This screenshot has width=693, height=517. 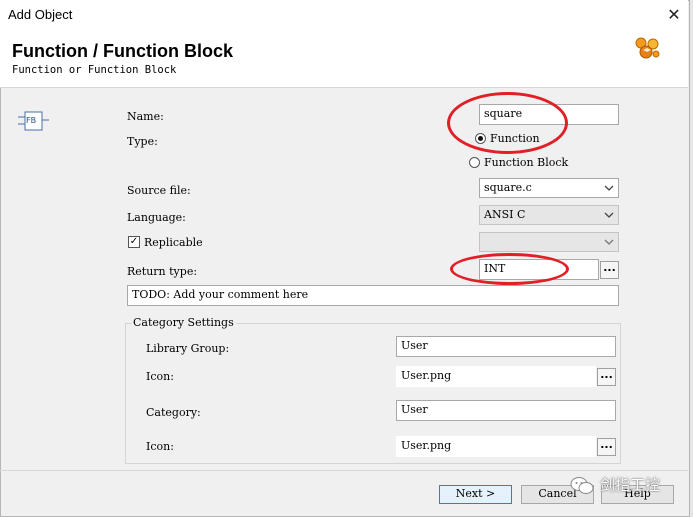 I want to click on name-label: Name:, so click(x=145, y=116).